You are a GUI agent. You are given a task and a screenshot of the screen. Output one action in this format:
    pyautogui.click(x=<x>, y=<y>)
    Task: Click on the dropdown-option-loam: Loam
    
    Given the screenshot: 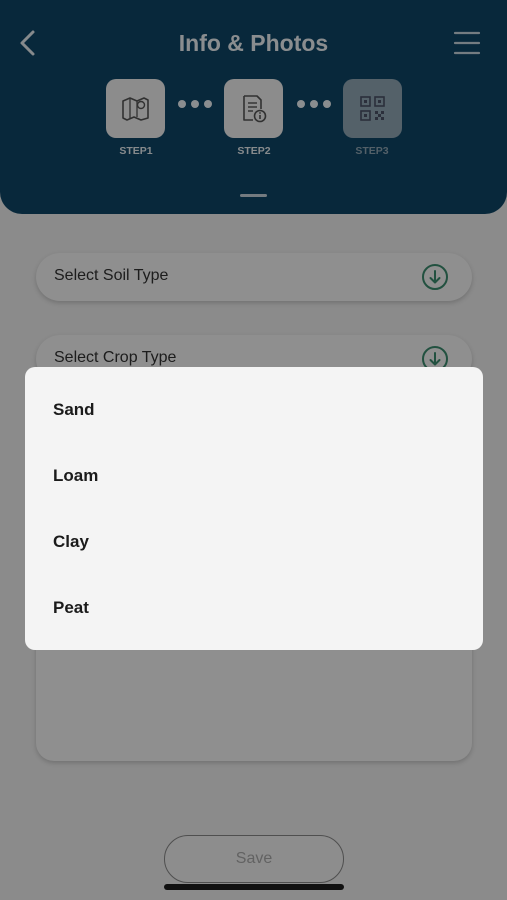 What is the action you would take?
    pyautogui.click(x=254, y=476)
    